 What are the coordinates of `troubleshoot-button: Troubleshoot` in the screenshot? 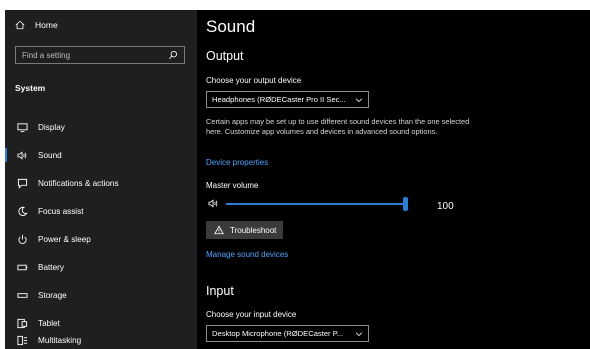 It's located at (244, 230).